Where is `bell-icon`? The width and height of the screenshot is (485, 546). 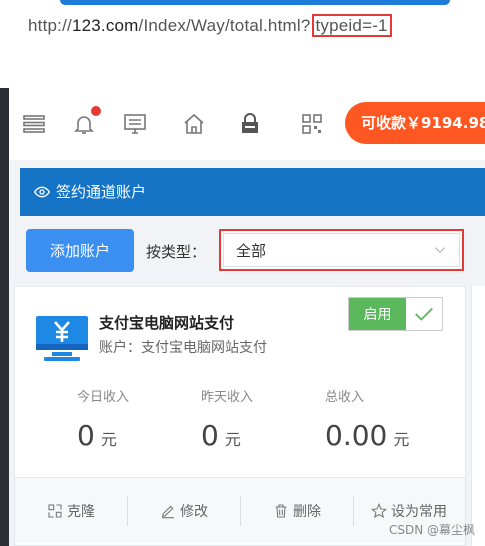 bell-icon is located at coordinates (86, 121).